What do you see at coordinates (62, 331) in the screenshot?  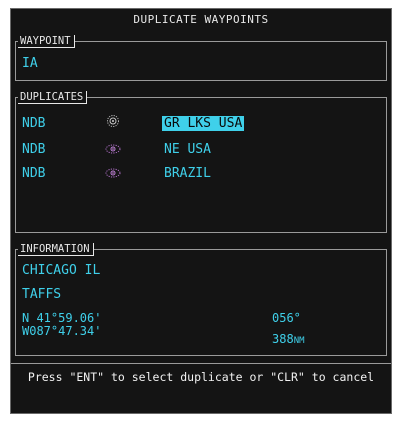 I see `info-longitude: W087°47.34'` at bounding box center [62, 331].